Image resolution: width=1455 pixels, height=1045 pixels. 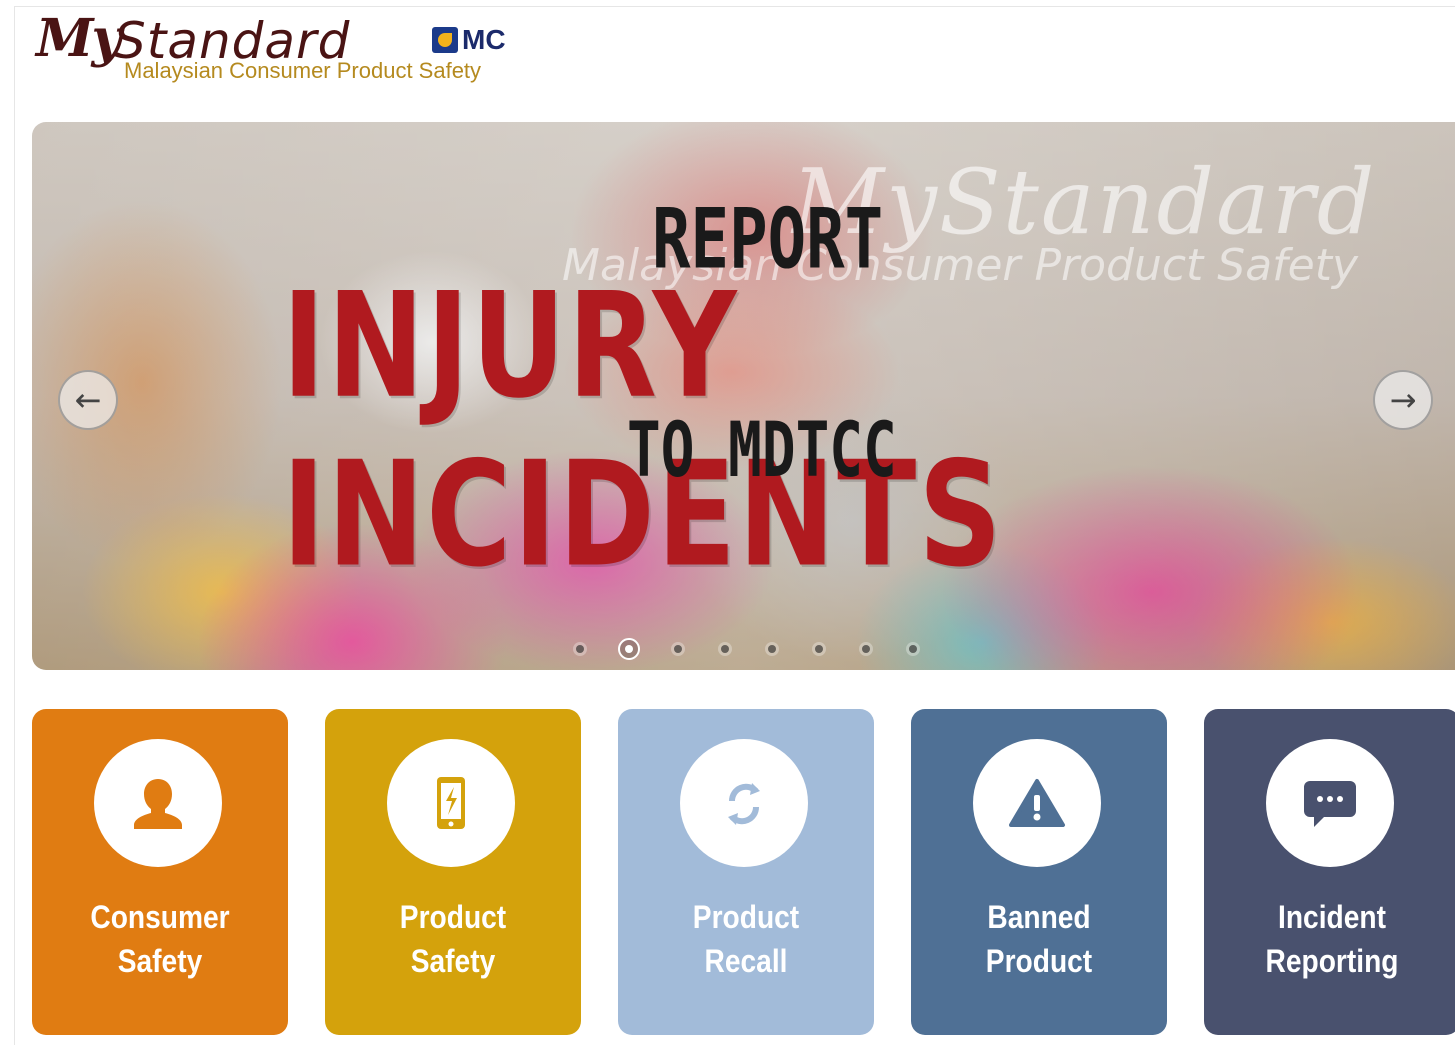 I want to click on tile-product-recall: Product Recall, so click(x=746, y=872).